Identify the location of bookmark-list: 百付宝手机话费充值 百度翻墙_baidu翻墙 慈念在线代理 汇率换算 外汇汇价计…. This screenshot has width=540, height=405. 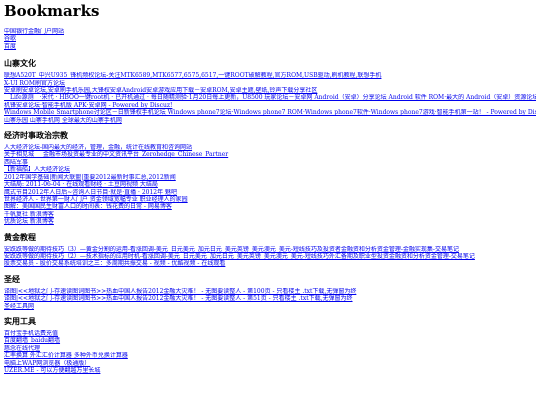
(270, 352).